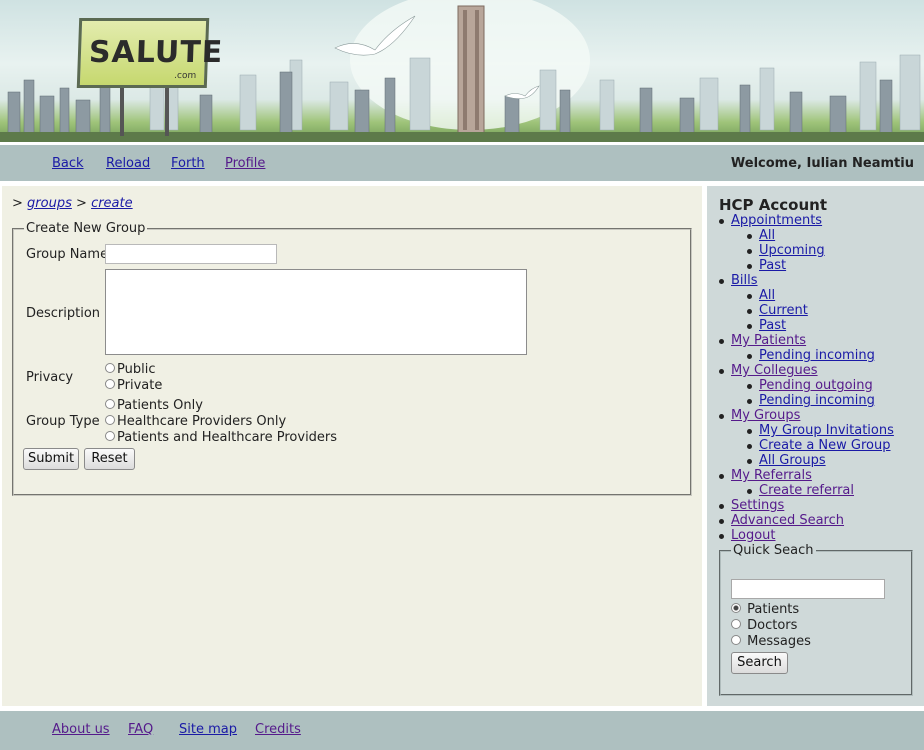  Describe the element at coordinates (792, 460) in the screenshot. I see `sidebar-item-all-groups: All Groups` at that location.